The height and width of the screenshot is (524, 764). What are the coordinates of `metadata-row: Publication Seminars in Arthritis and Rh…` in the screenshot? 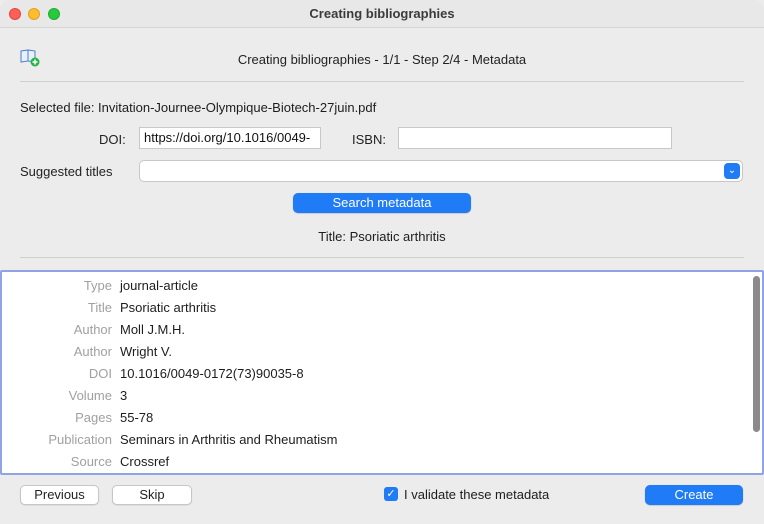 It's located at (372, 439).